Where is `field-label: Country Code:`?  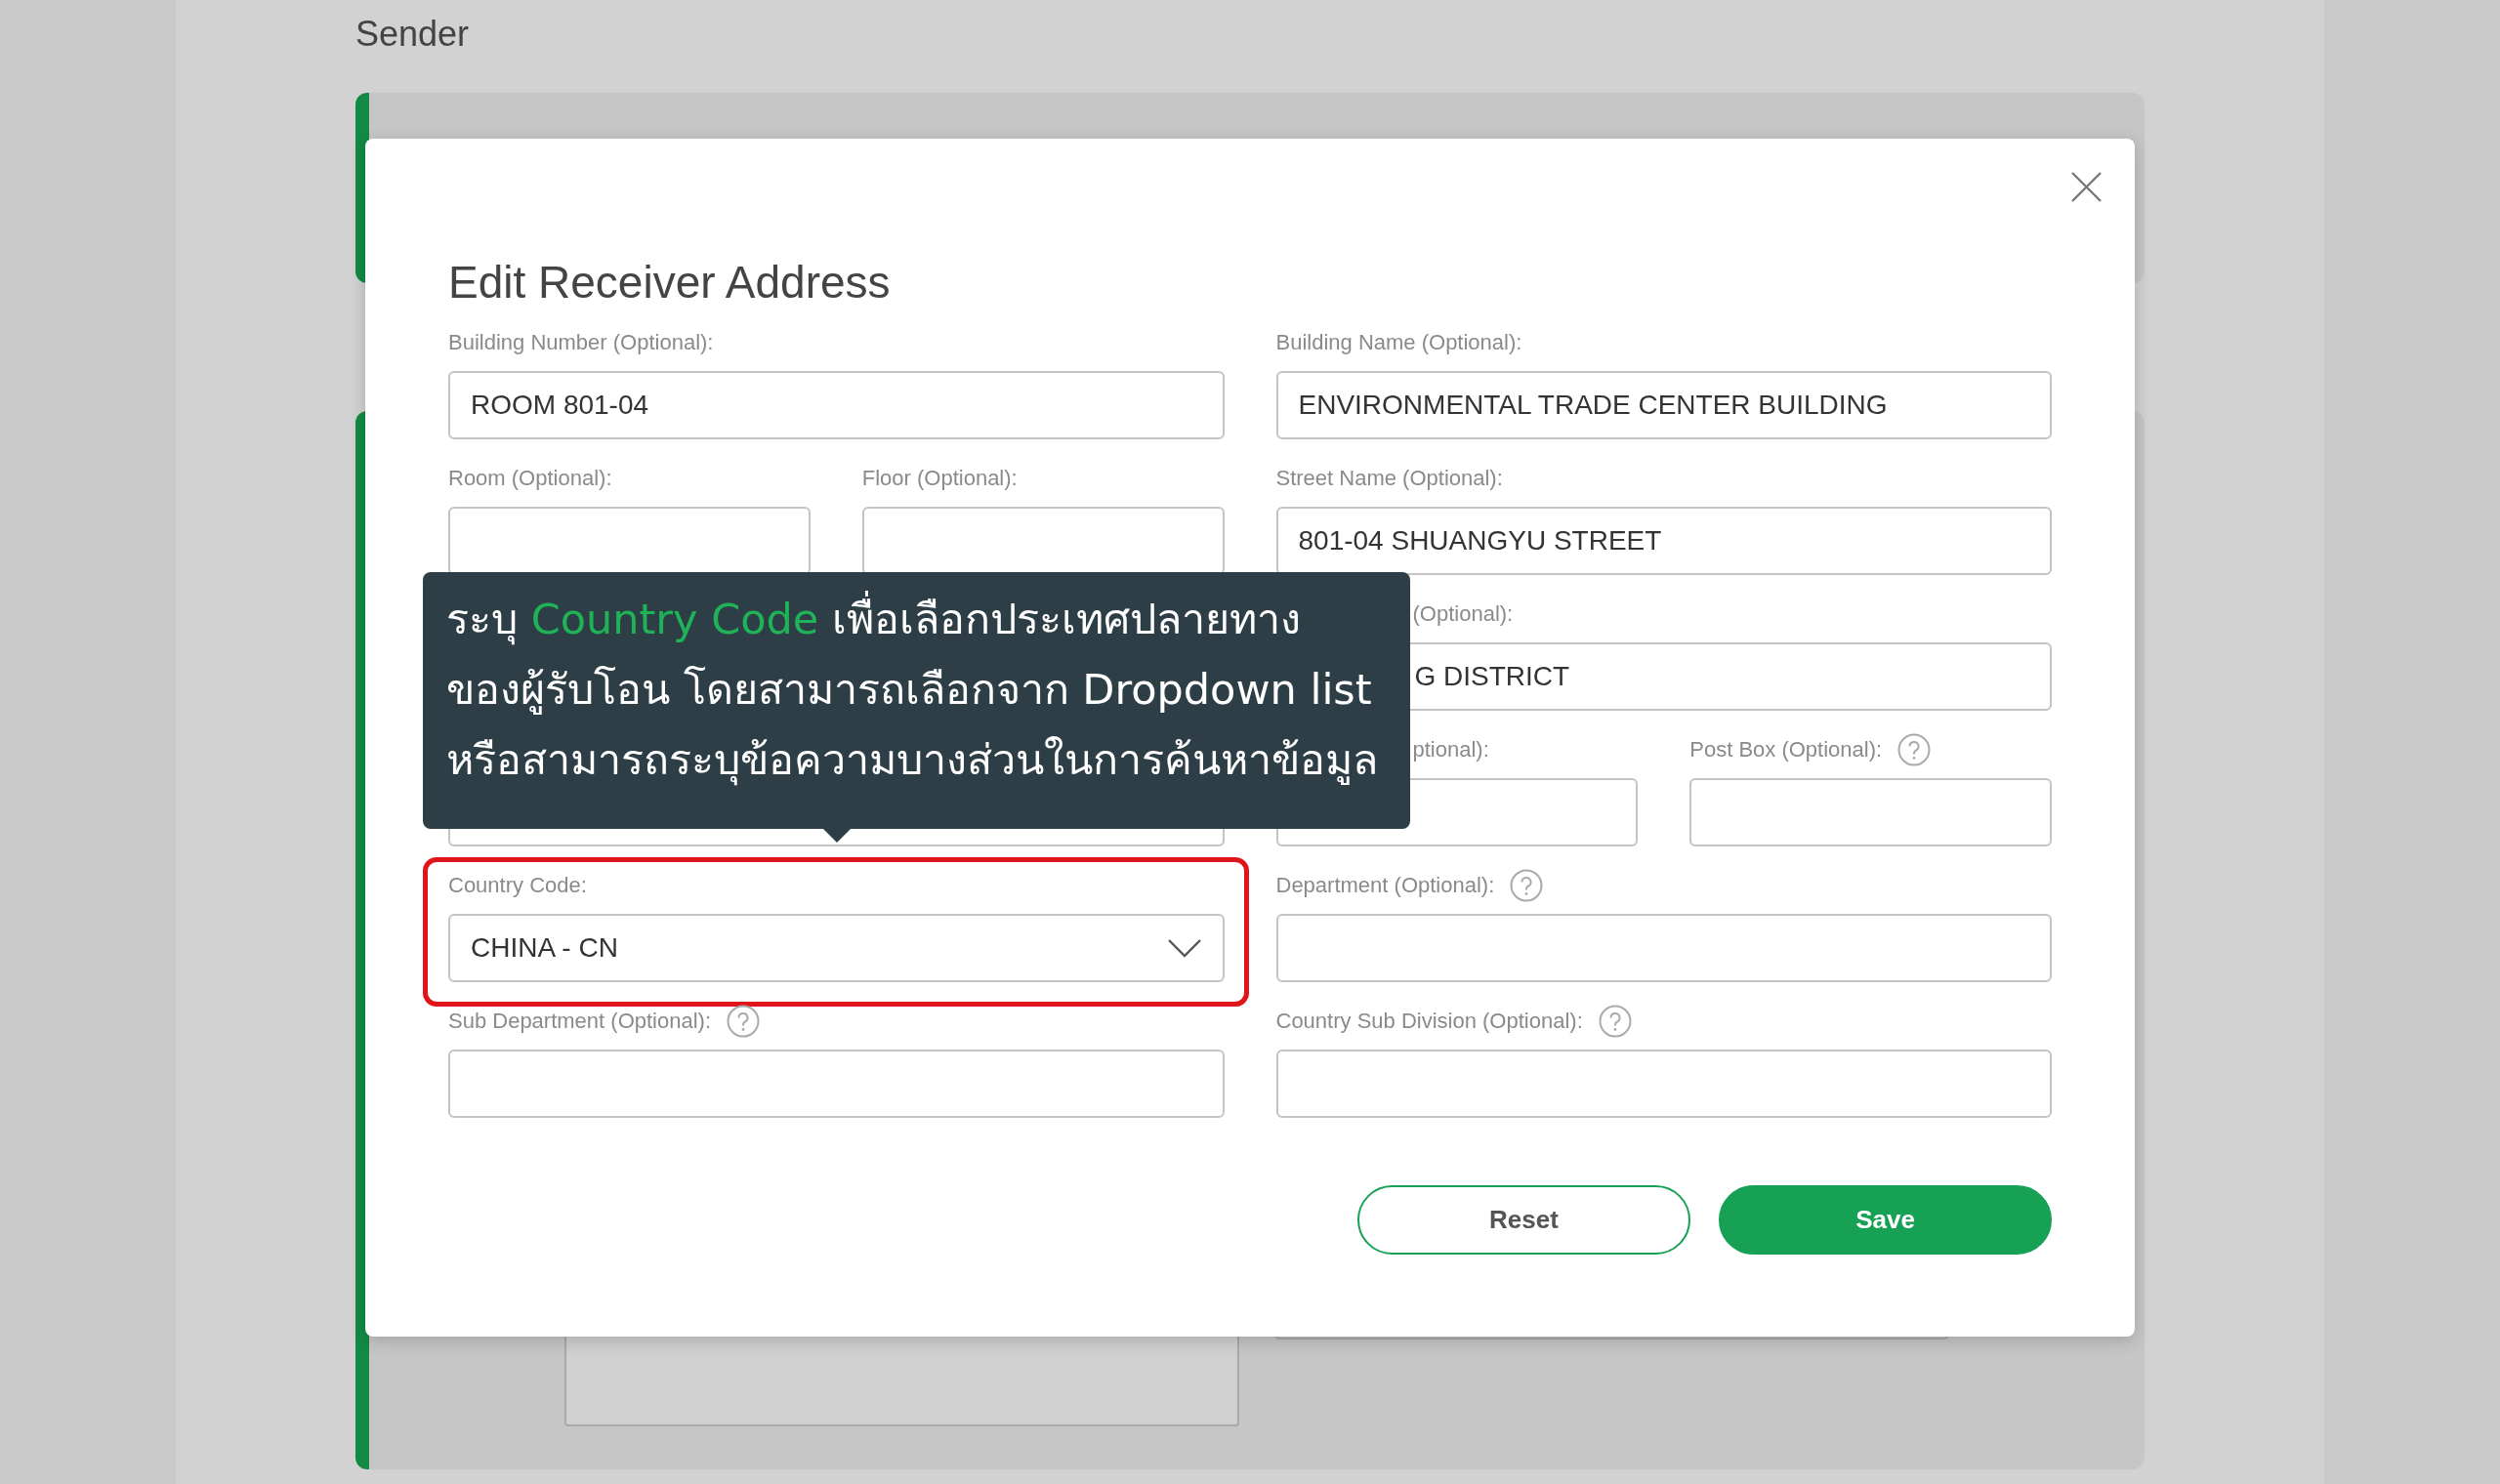 field-label: Country Code: is located at coordinates (517, 886).